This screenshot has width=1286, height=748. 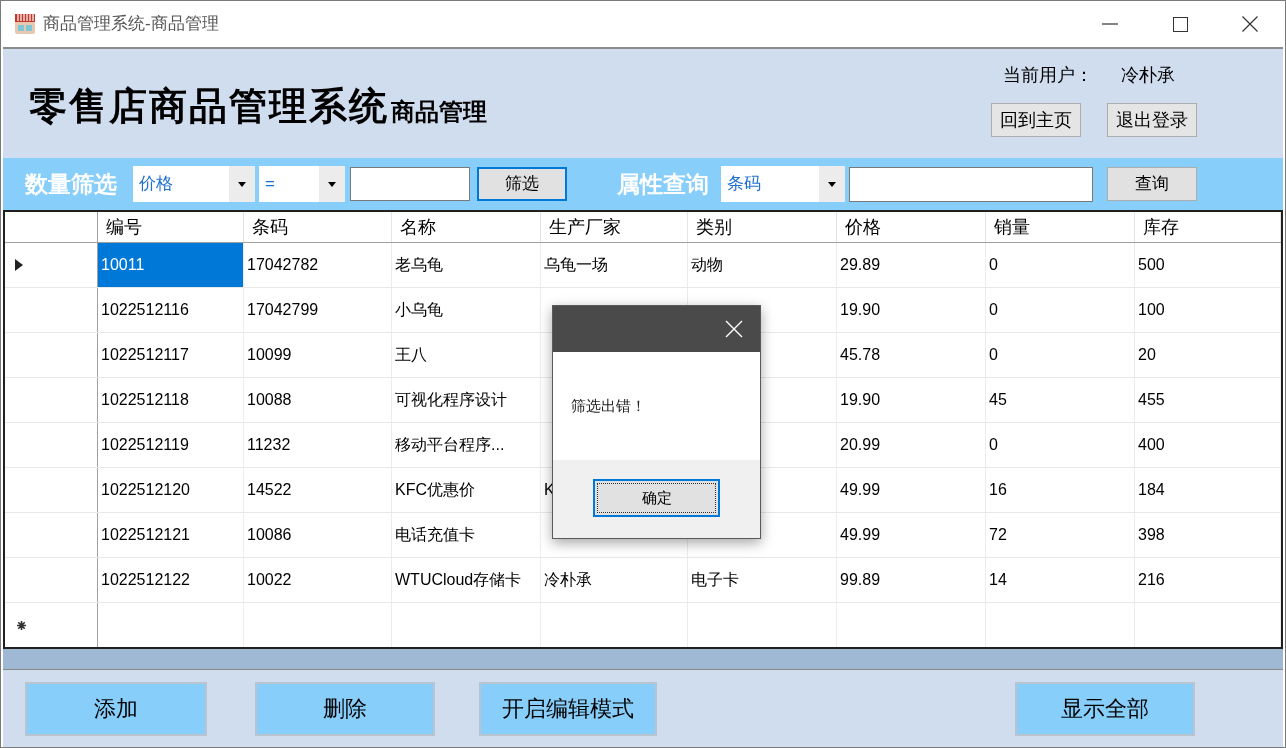 I want to click on table-cell: KFC优惠价, so click(x=466, y=490).